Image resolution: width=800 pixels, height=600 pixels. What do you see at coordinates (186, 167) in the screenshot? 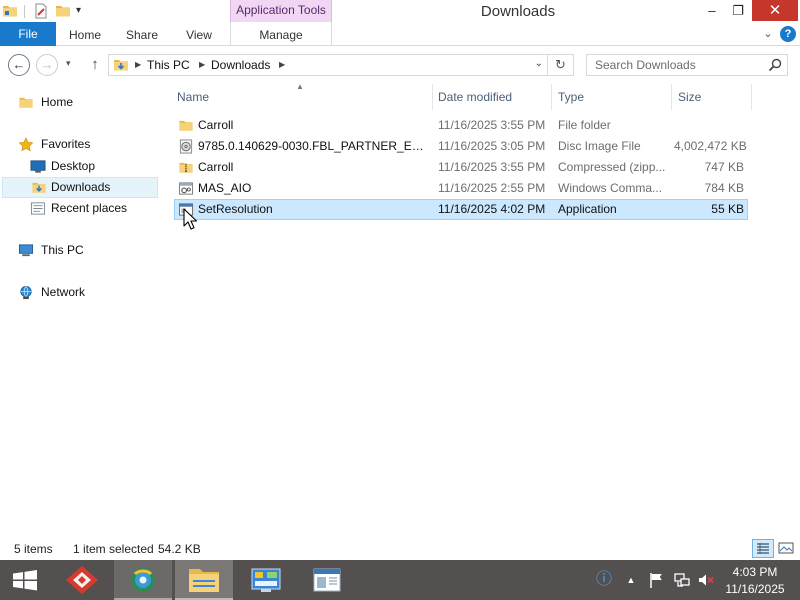
I see `zip-folder-icon` at bounding box center [186, 167].